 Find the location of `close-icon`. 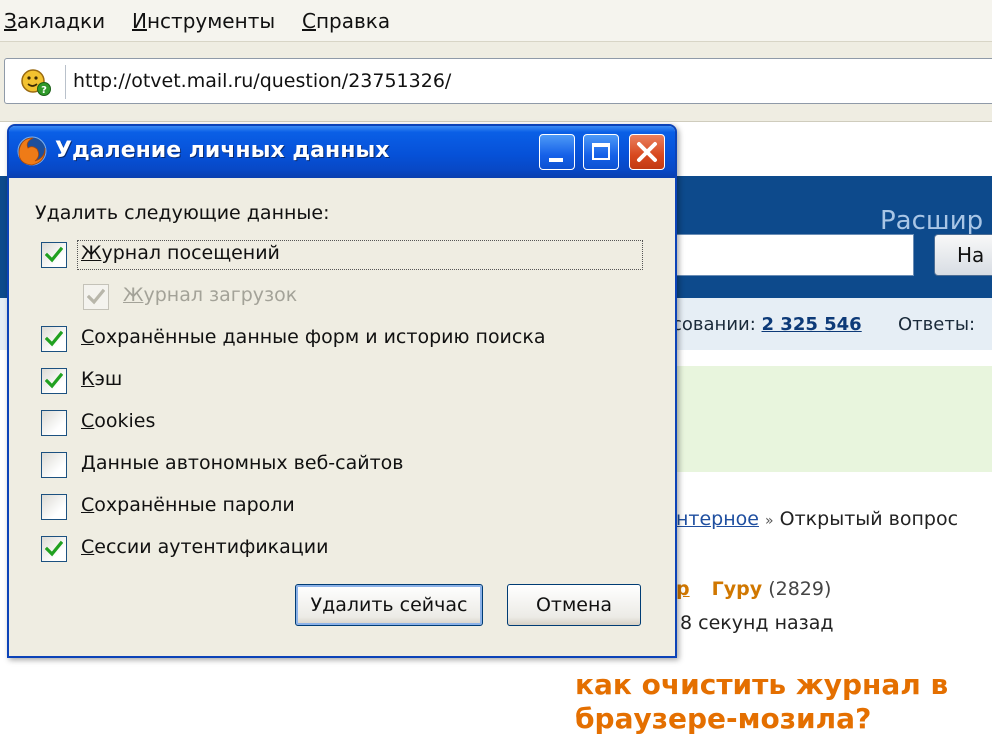

close-icon is located at coordinates (647, 152).